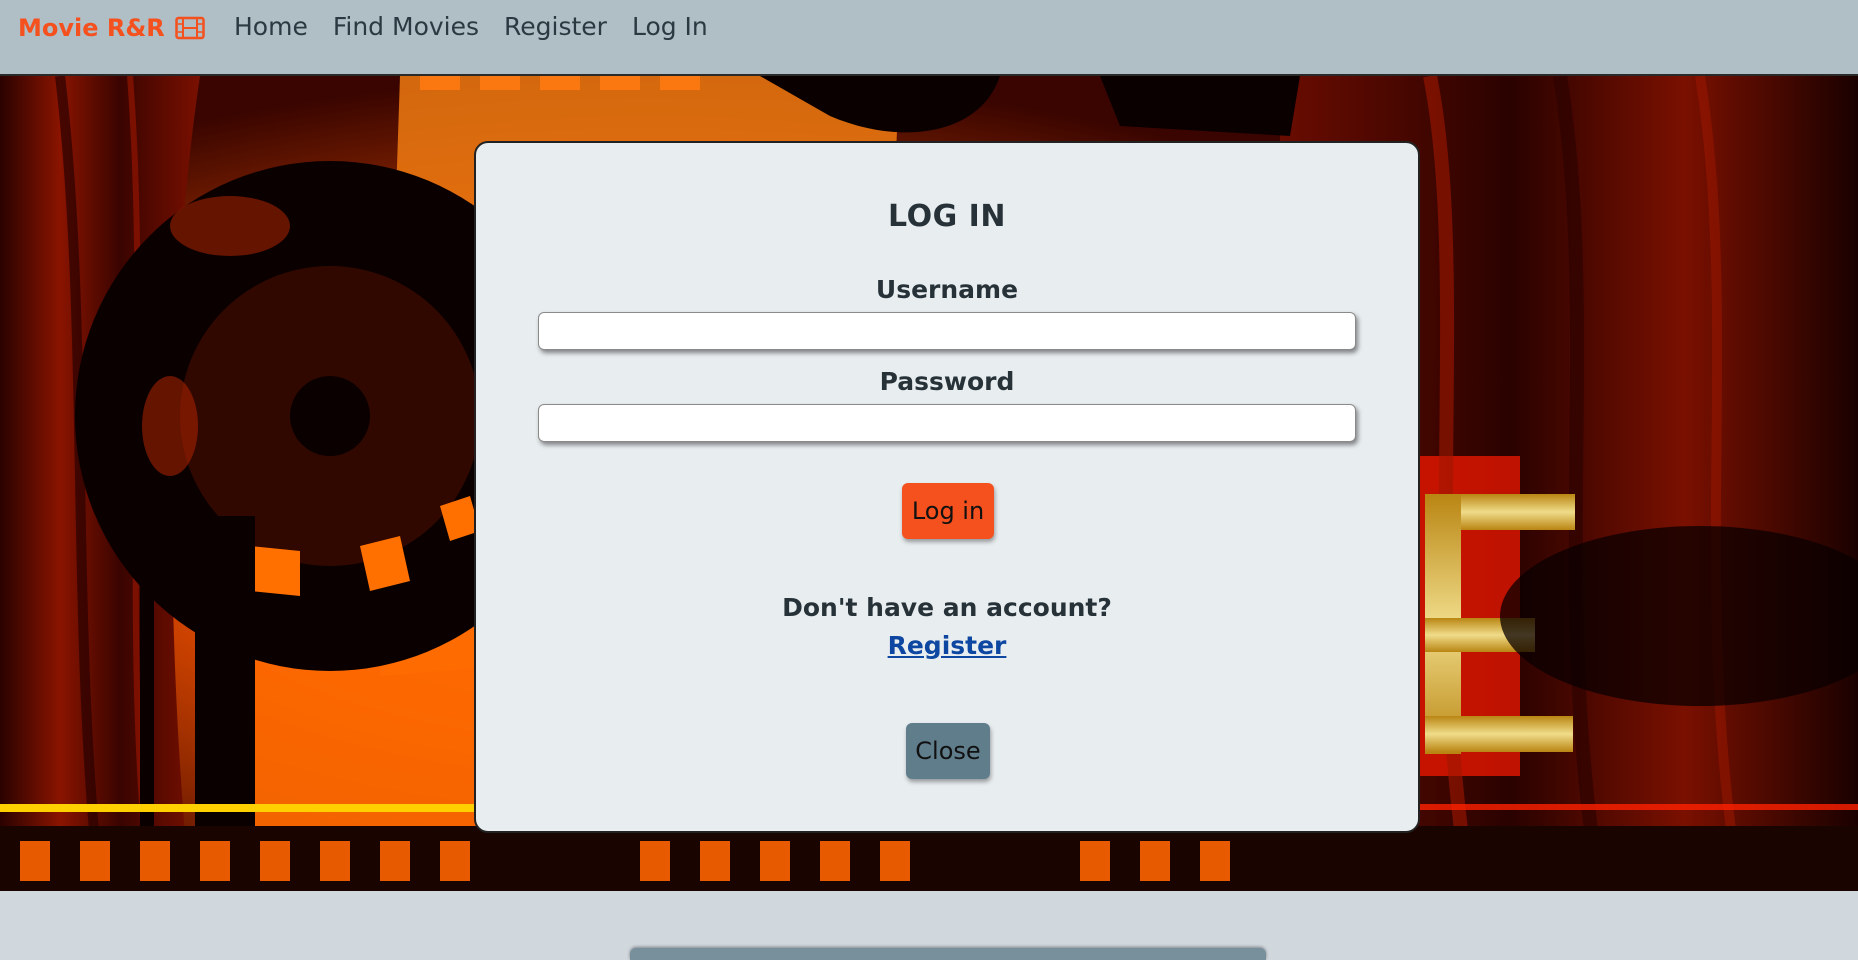  What do you see at coordinates (483, 26) in the screenshot?
I see `nav-links: Home Find Movies Register Log In` at bounding box center [483, 26].